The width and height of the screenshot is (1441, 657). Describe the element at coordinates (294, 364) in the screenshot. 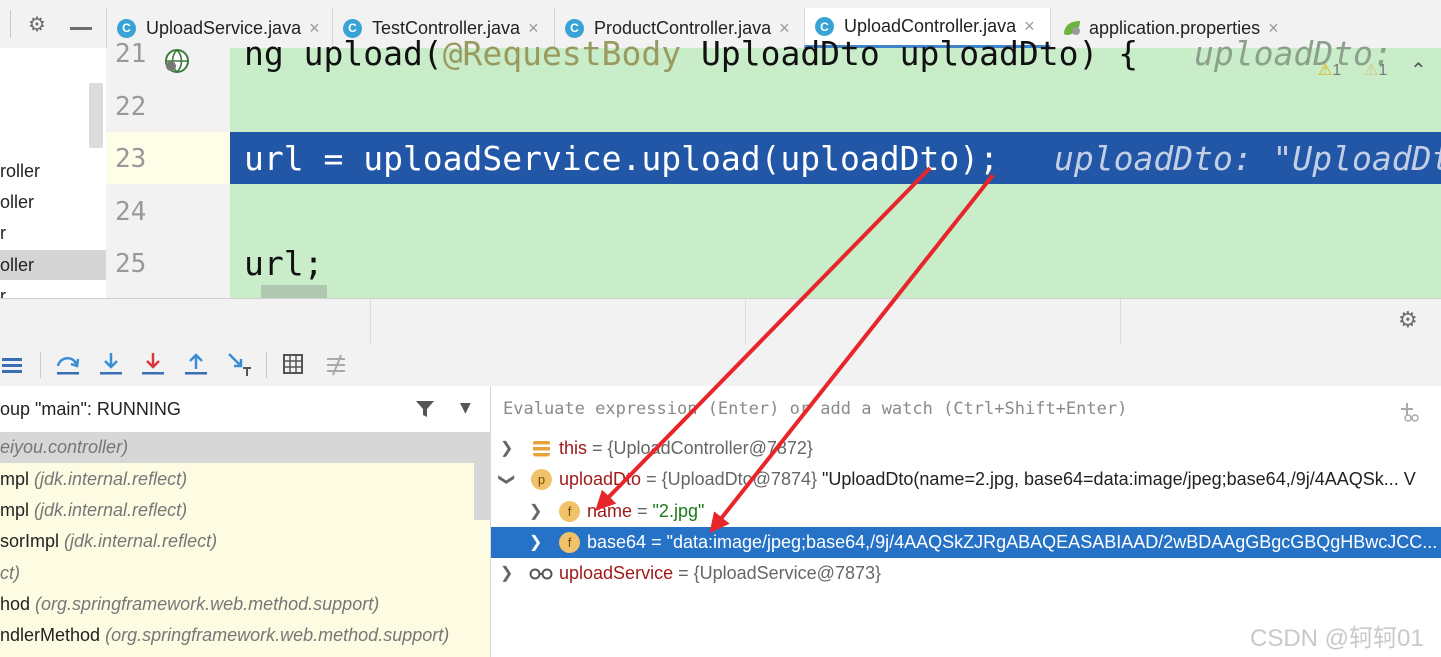

I see `evaluate-expression-icon` at that location.